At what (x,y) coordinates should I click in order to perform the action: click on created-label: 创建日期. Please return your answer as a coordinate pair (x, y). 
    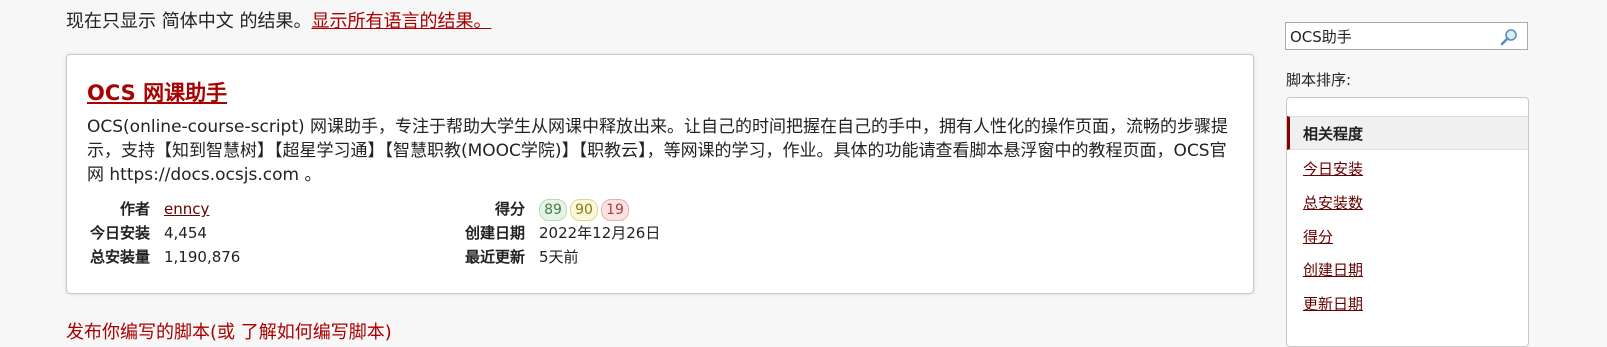
    Looking at the image, I should click on (494, 233).